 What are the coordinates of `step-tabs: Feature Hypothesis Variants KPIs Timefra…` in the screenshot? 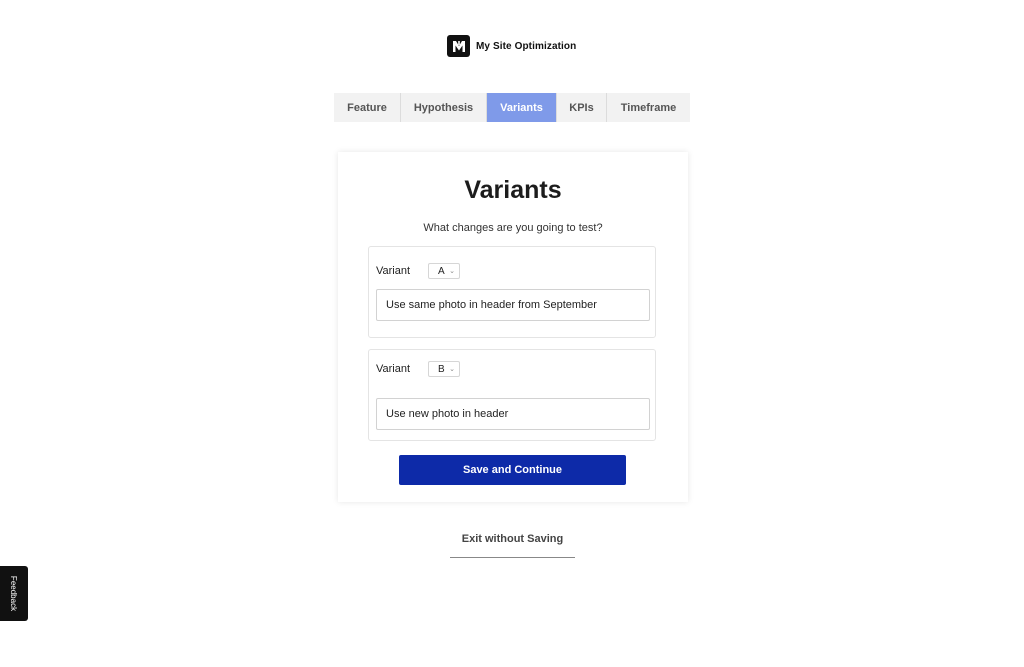 It's located at (512, 107).